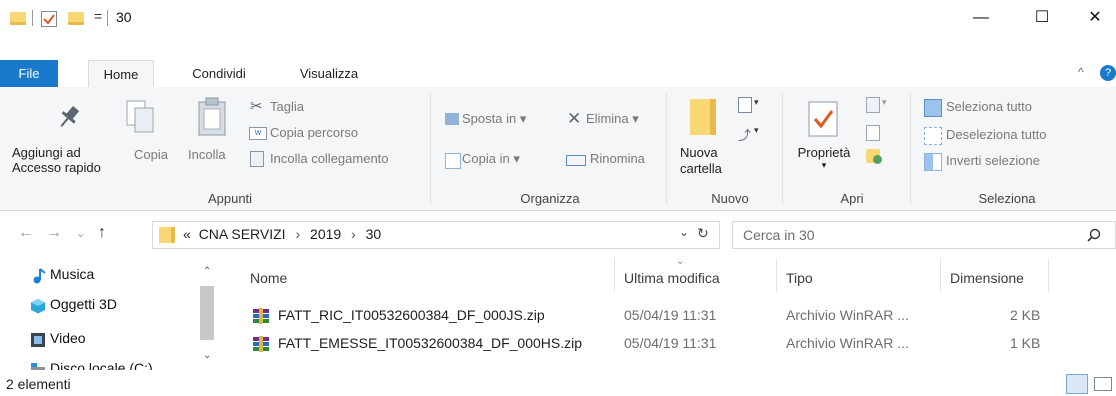 This screenshot has width=1116, height=396. I want to click on properties-quick-icon, so click(49, 19).